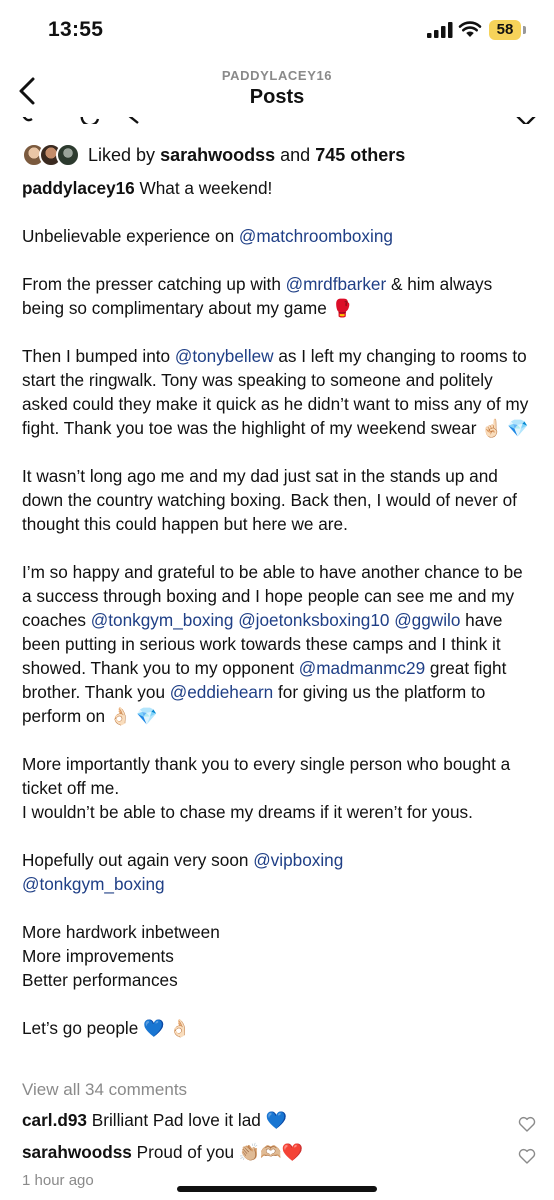 The image size is (554, 1200). I want to click on status-time: 13:55, so click(76, 29).